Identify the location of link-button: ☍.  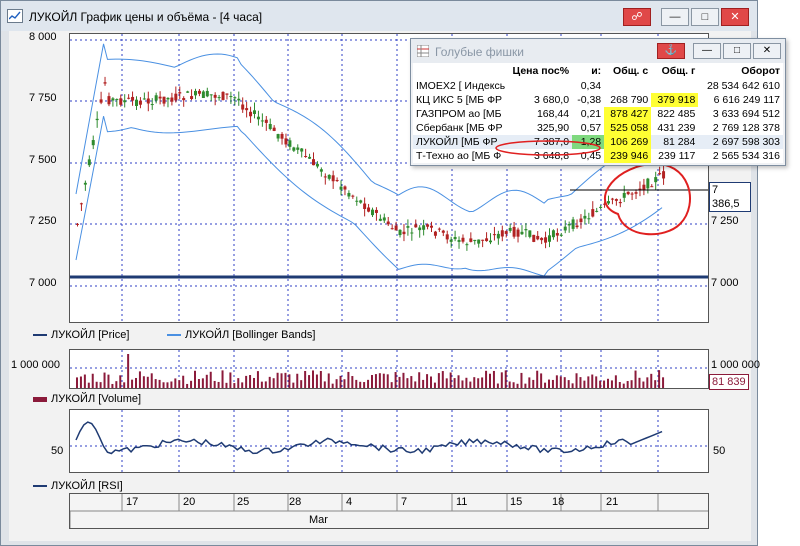
(637, 17).